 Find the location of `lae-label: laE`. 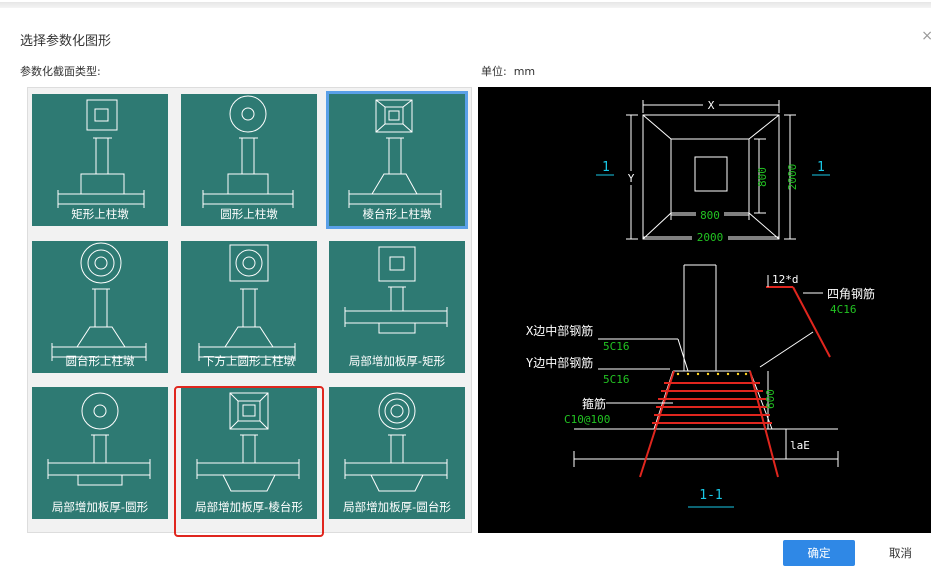

lae-label: laE is located at coordinates (800, 445).